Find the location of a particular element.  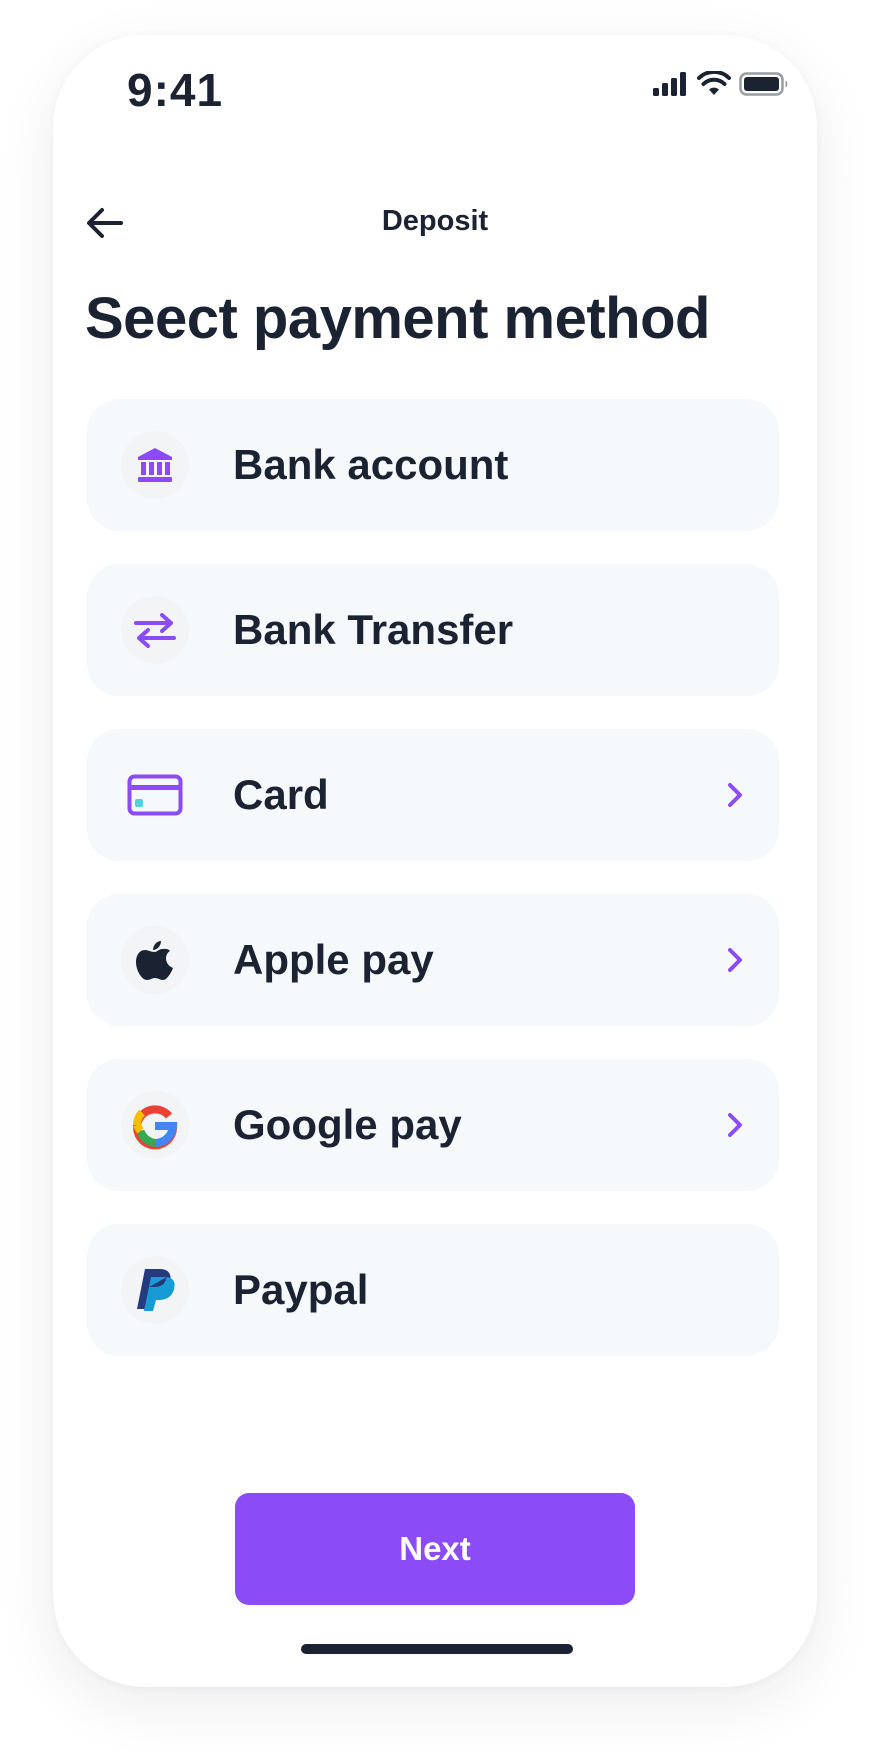

page-title: Deposit is located at coordinates (435, 221).